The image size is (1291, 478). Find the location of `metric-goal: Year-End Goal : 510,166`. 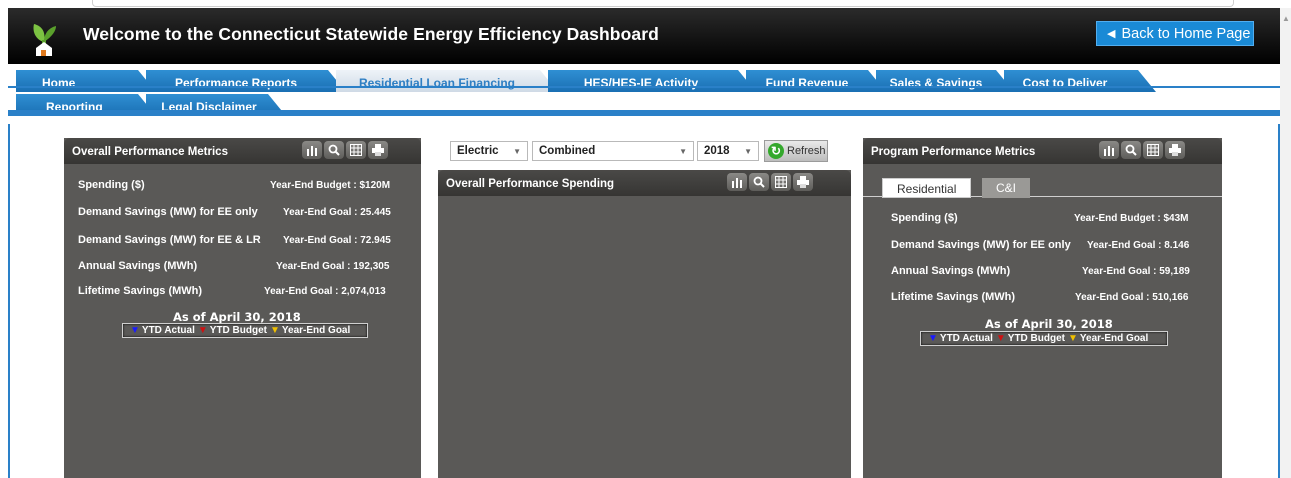

metric-goal: Year-End Goal : 510,166 is located at coordinates (1132, 297).